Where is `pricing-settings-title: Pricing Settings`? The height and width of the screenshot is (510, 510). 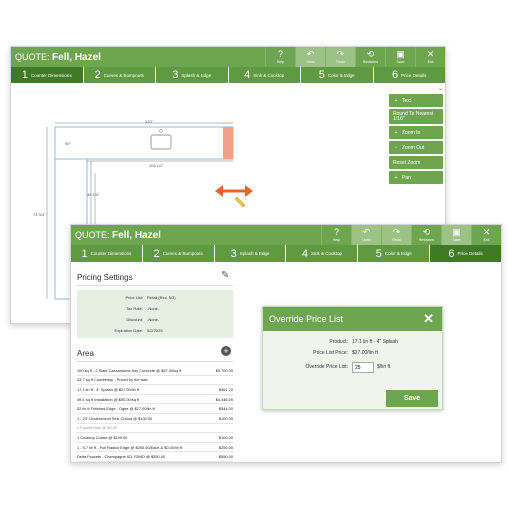
pricing-settings-title: Pricing Settings is located at coordinates (105, 277).